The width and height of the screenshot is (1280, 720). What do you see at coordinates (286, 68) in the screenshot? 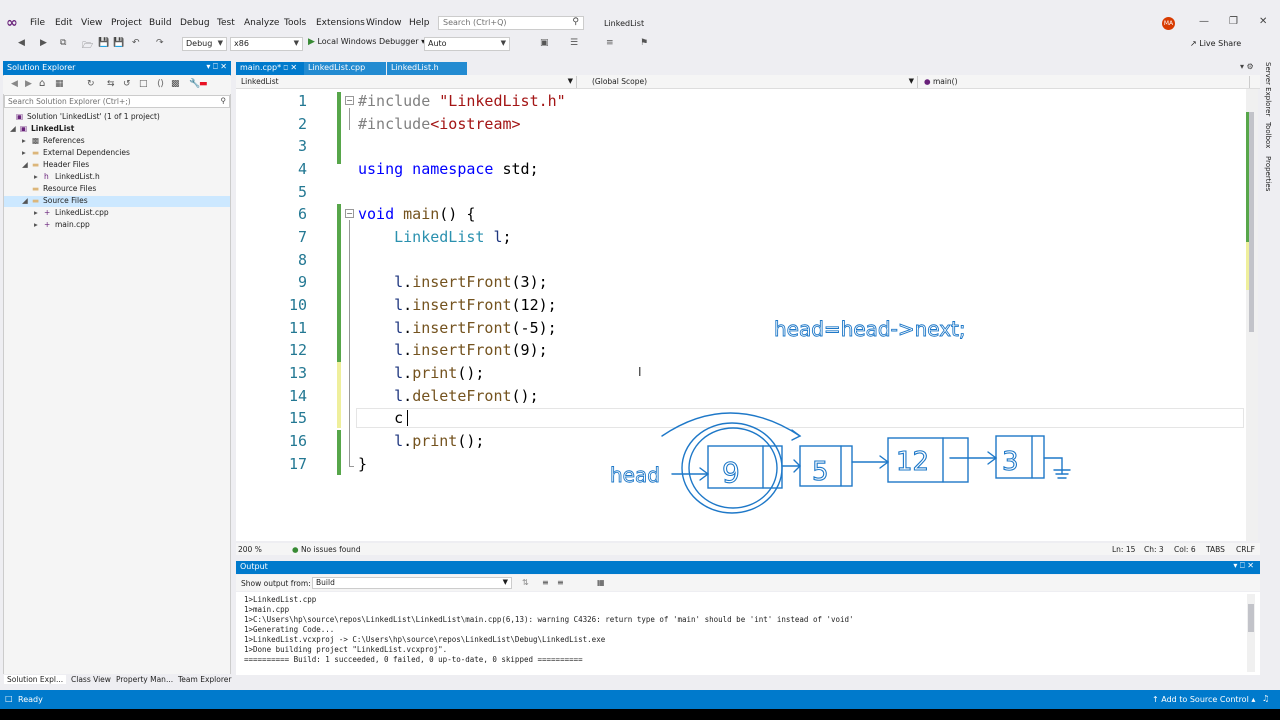
I see `pin-icon: ⎕` at bounding box center [286, 68].